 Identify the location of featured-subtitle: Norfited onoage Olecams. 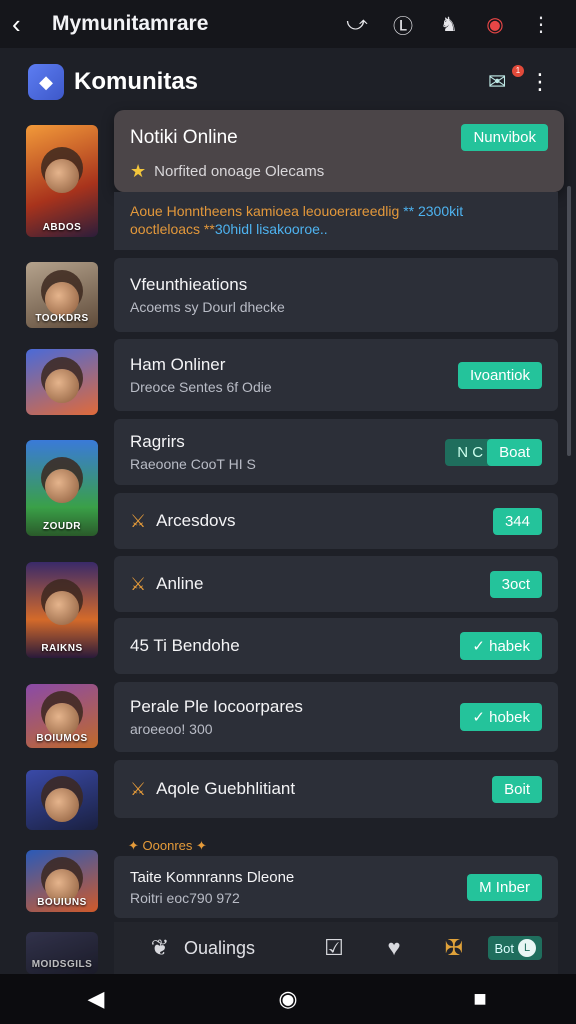
(239, 171).